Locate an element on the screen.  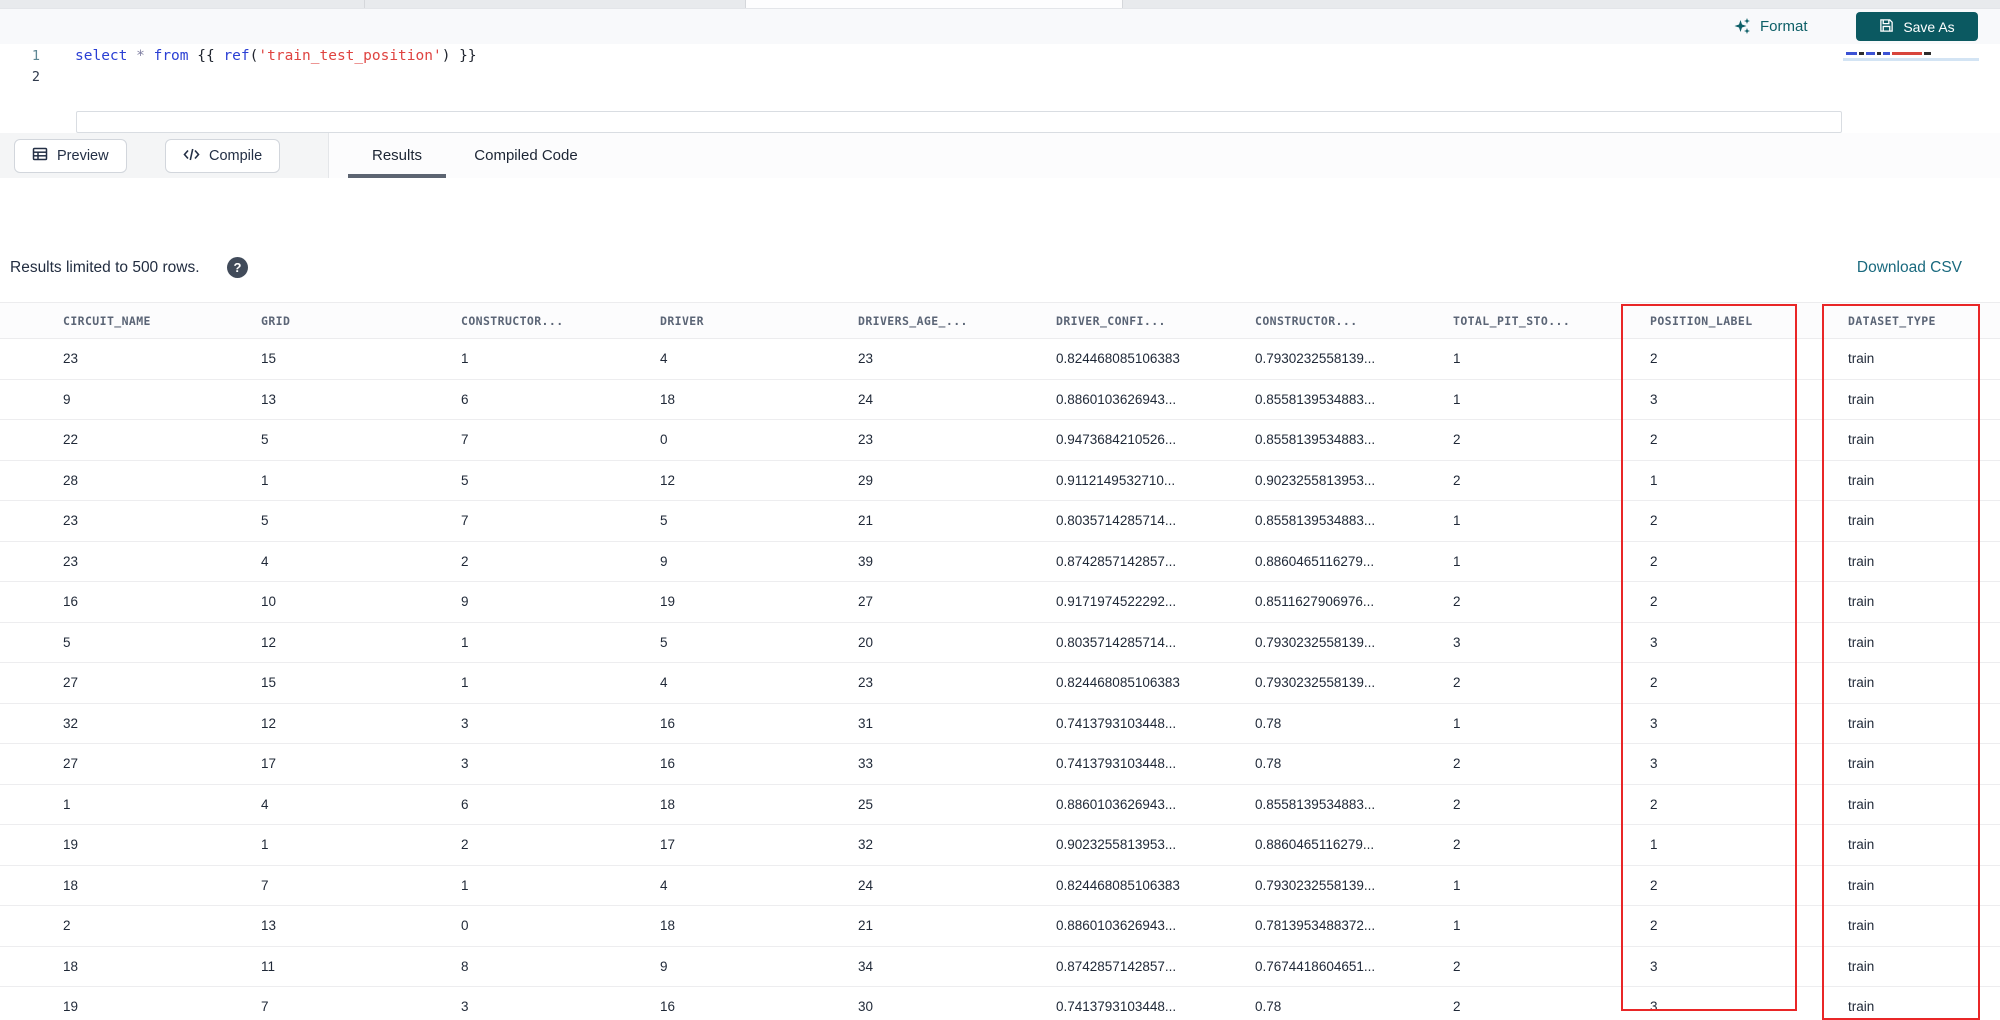
table-cell: 8 is located at coordinates (465, 966).